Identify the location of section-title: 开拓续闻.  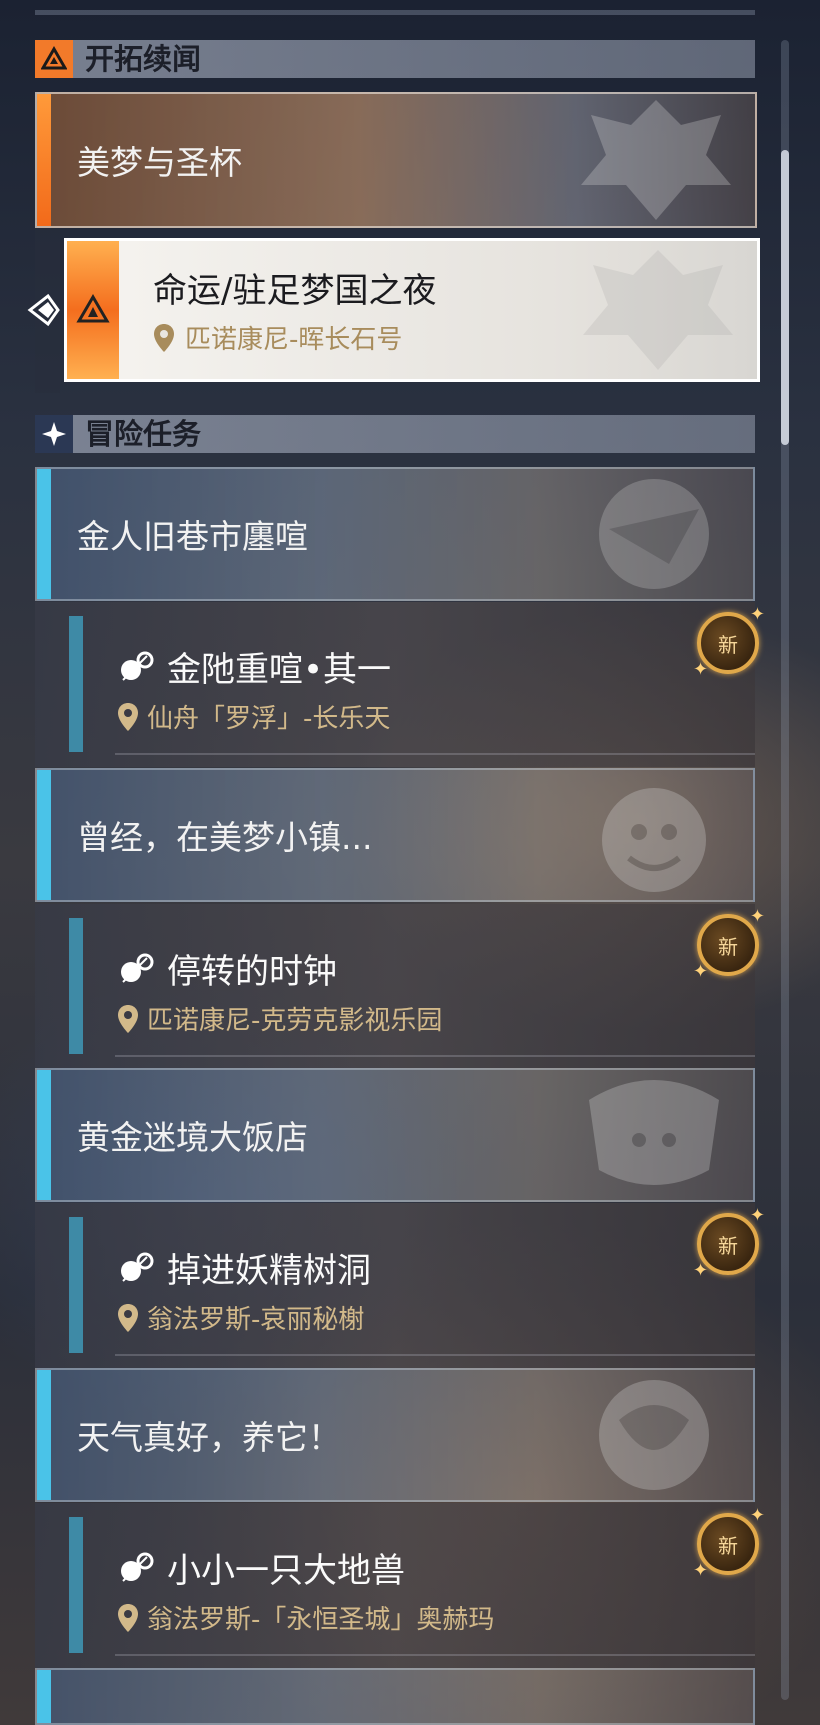
(143, 59).